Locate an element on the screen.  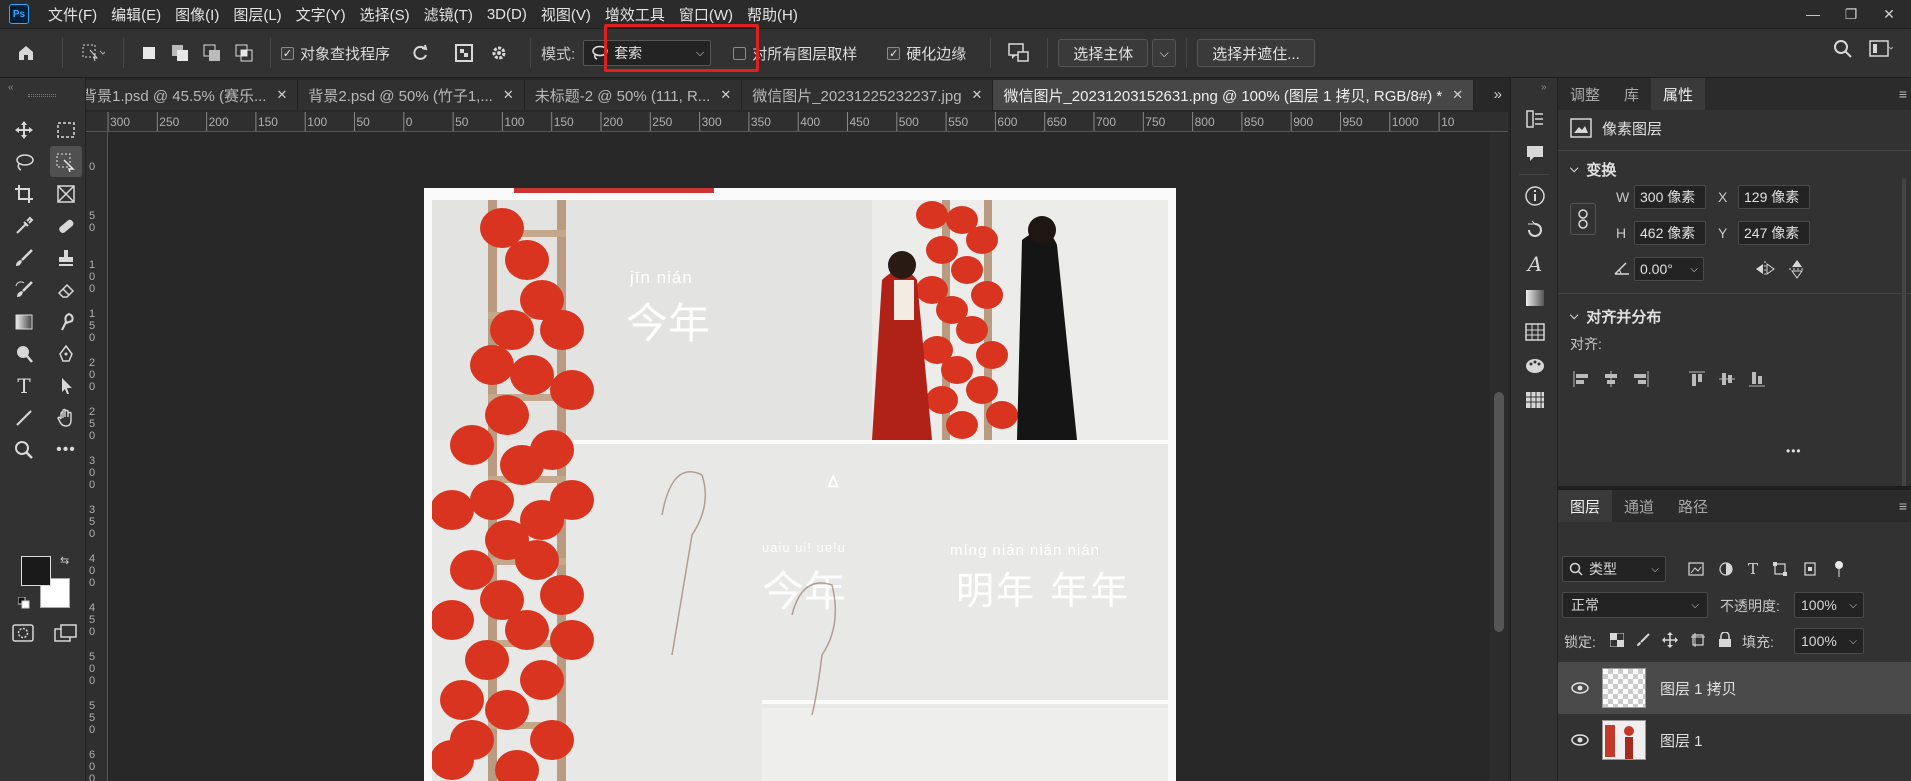
object-selection-tool-icon is located at coordinates (66, 161).